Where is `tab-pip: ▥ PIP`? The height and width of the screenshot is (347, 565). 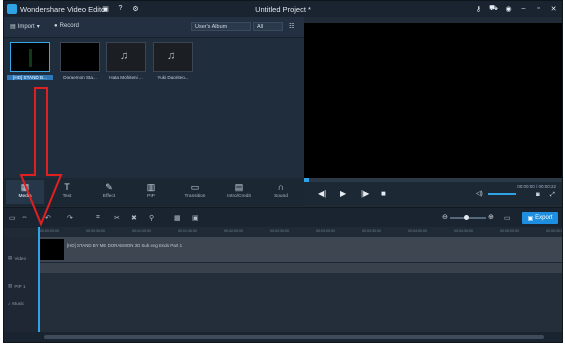 tab-pip: ▥ PIP is located at coordinates (151, 192).